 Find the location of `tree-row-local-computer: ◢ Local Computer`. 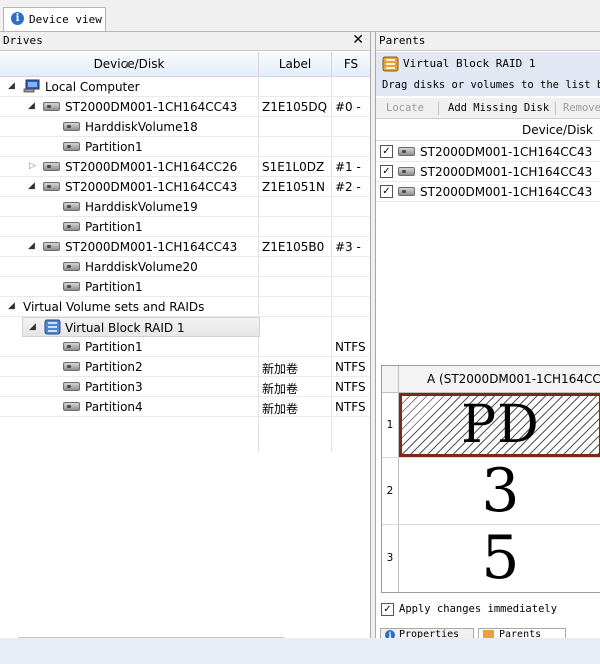

tree-row-local-computer: ◢ Local Computer is located at coordinates (185, 87).